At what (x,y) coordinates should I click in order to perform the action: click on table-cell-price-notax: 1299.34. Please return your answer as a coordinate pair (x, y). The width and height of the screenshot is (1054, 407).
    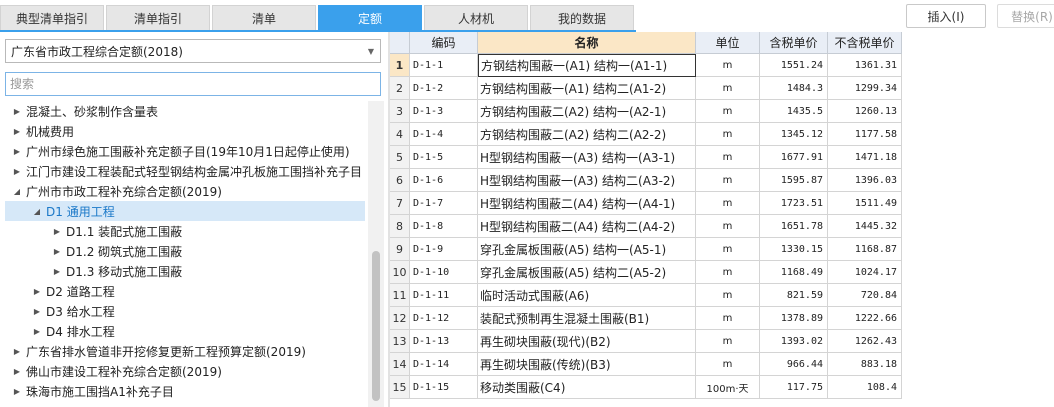
    Looking at the image, I should click on (865, 88).